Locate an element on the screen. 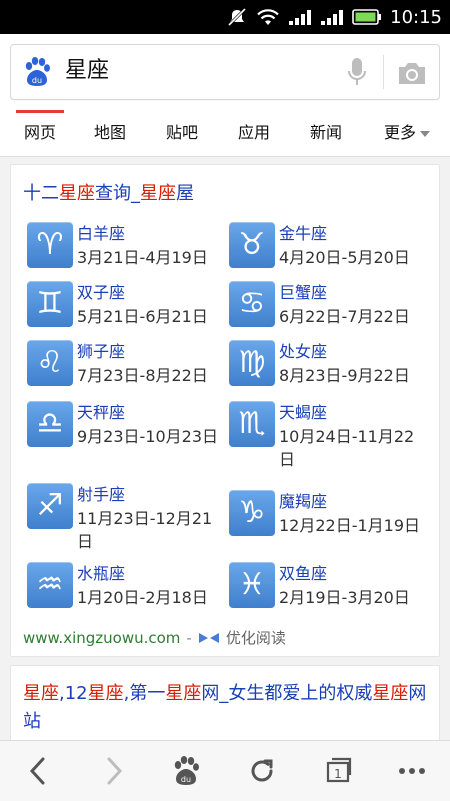 This screenshot has width=450, height=801. caret-down-icon is located at coordinates (425, 133).